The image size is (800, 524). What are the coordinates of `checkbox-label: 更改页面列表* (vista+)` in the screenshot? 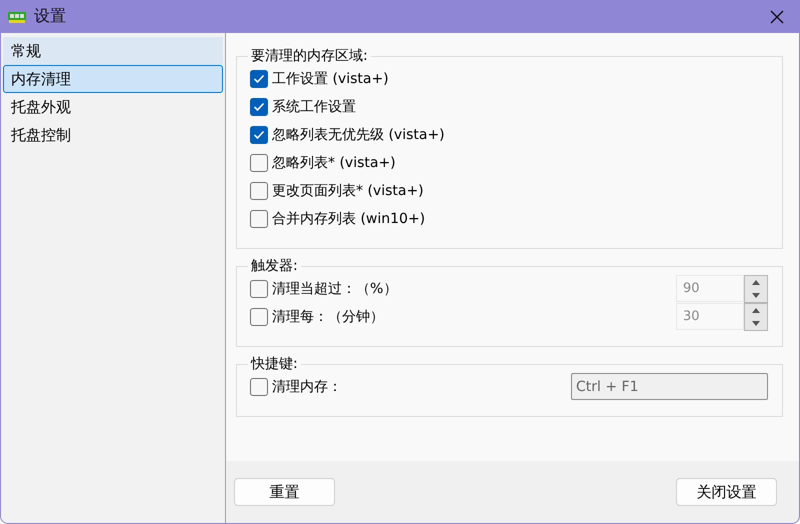 It's located at (337, 191).